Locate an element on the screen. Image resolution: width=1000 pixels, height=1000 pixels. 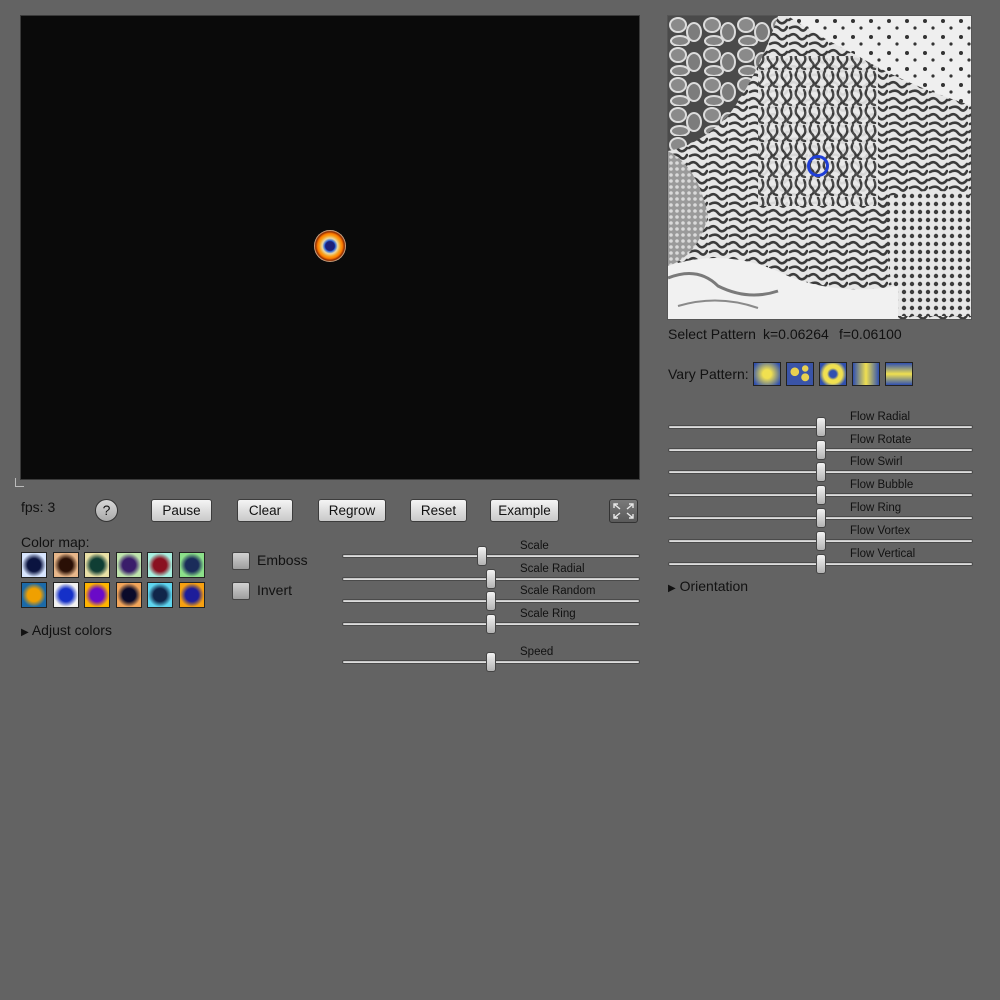
colormap-rainbow-icon is located at coordinates (97, 595).